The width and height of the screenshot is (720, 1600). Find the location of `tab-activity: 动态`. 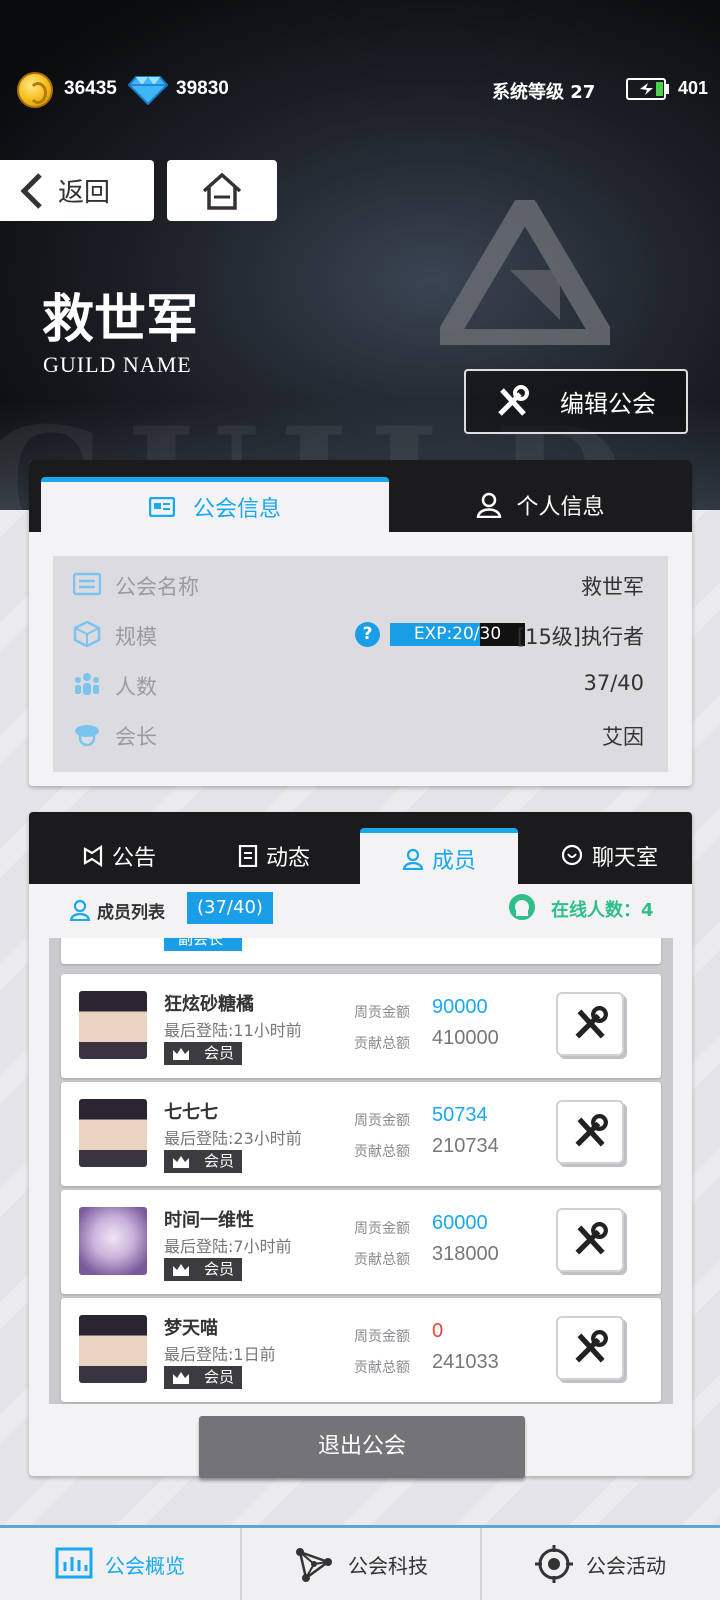

tab-activity: 动态 is located at coordinates (274, 856).